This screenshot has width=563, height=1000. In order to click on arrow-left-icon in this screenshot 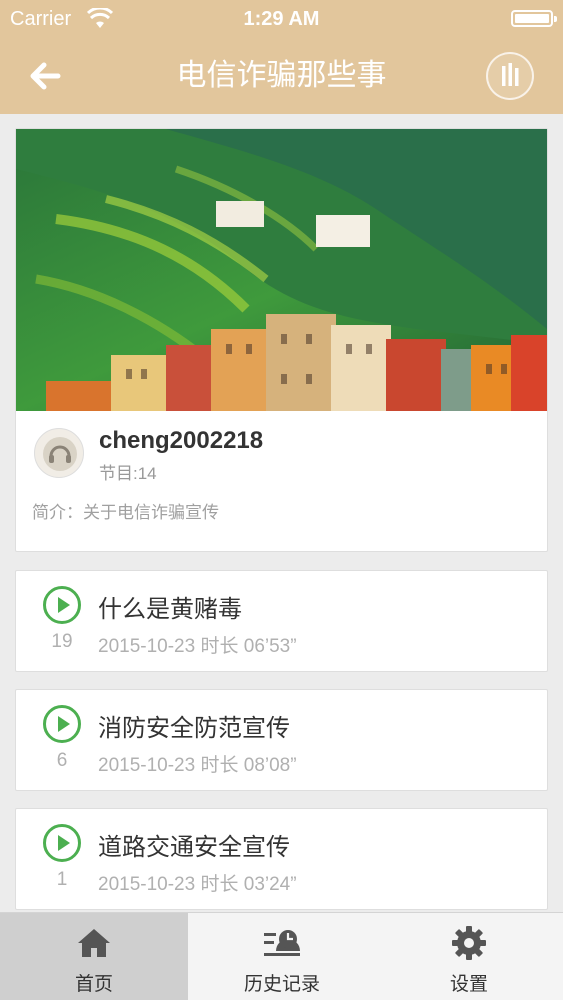, I will do `click(45, 76)`.